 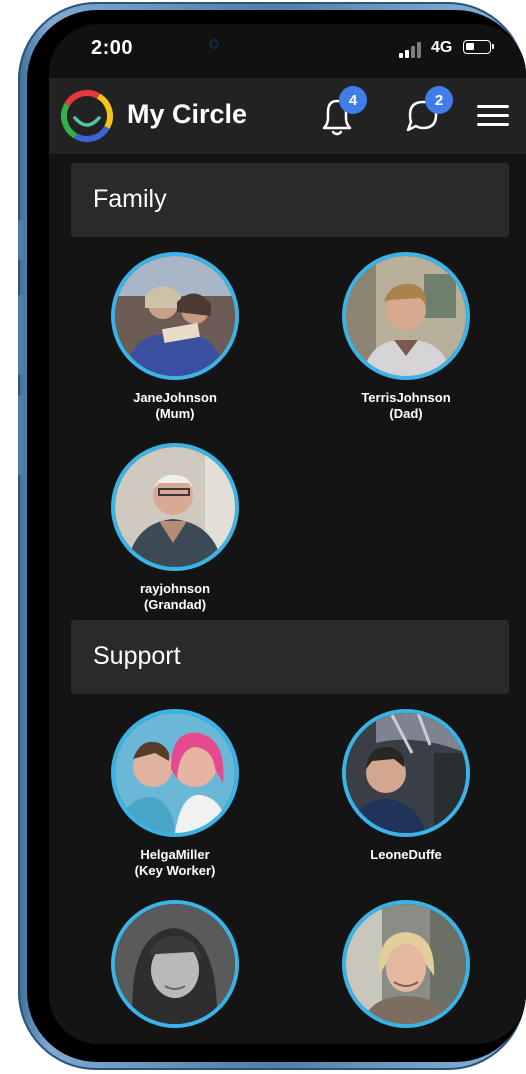 What do you see at coordinates (187, 114) in the screenshot?
I see `app-title: My Circle` at bounding box center [187, 114].